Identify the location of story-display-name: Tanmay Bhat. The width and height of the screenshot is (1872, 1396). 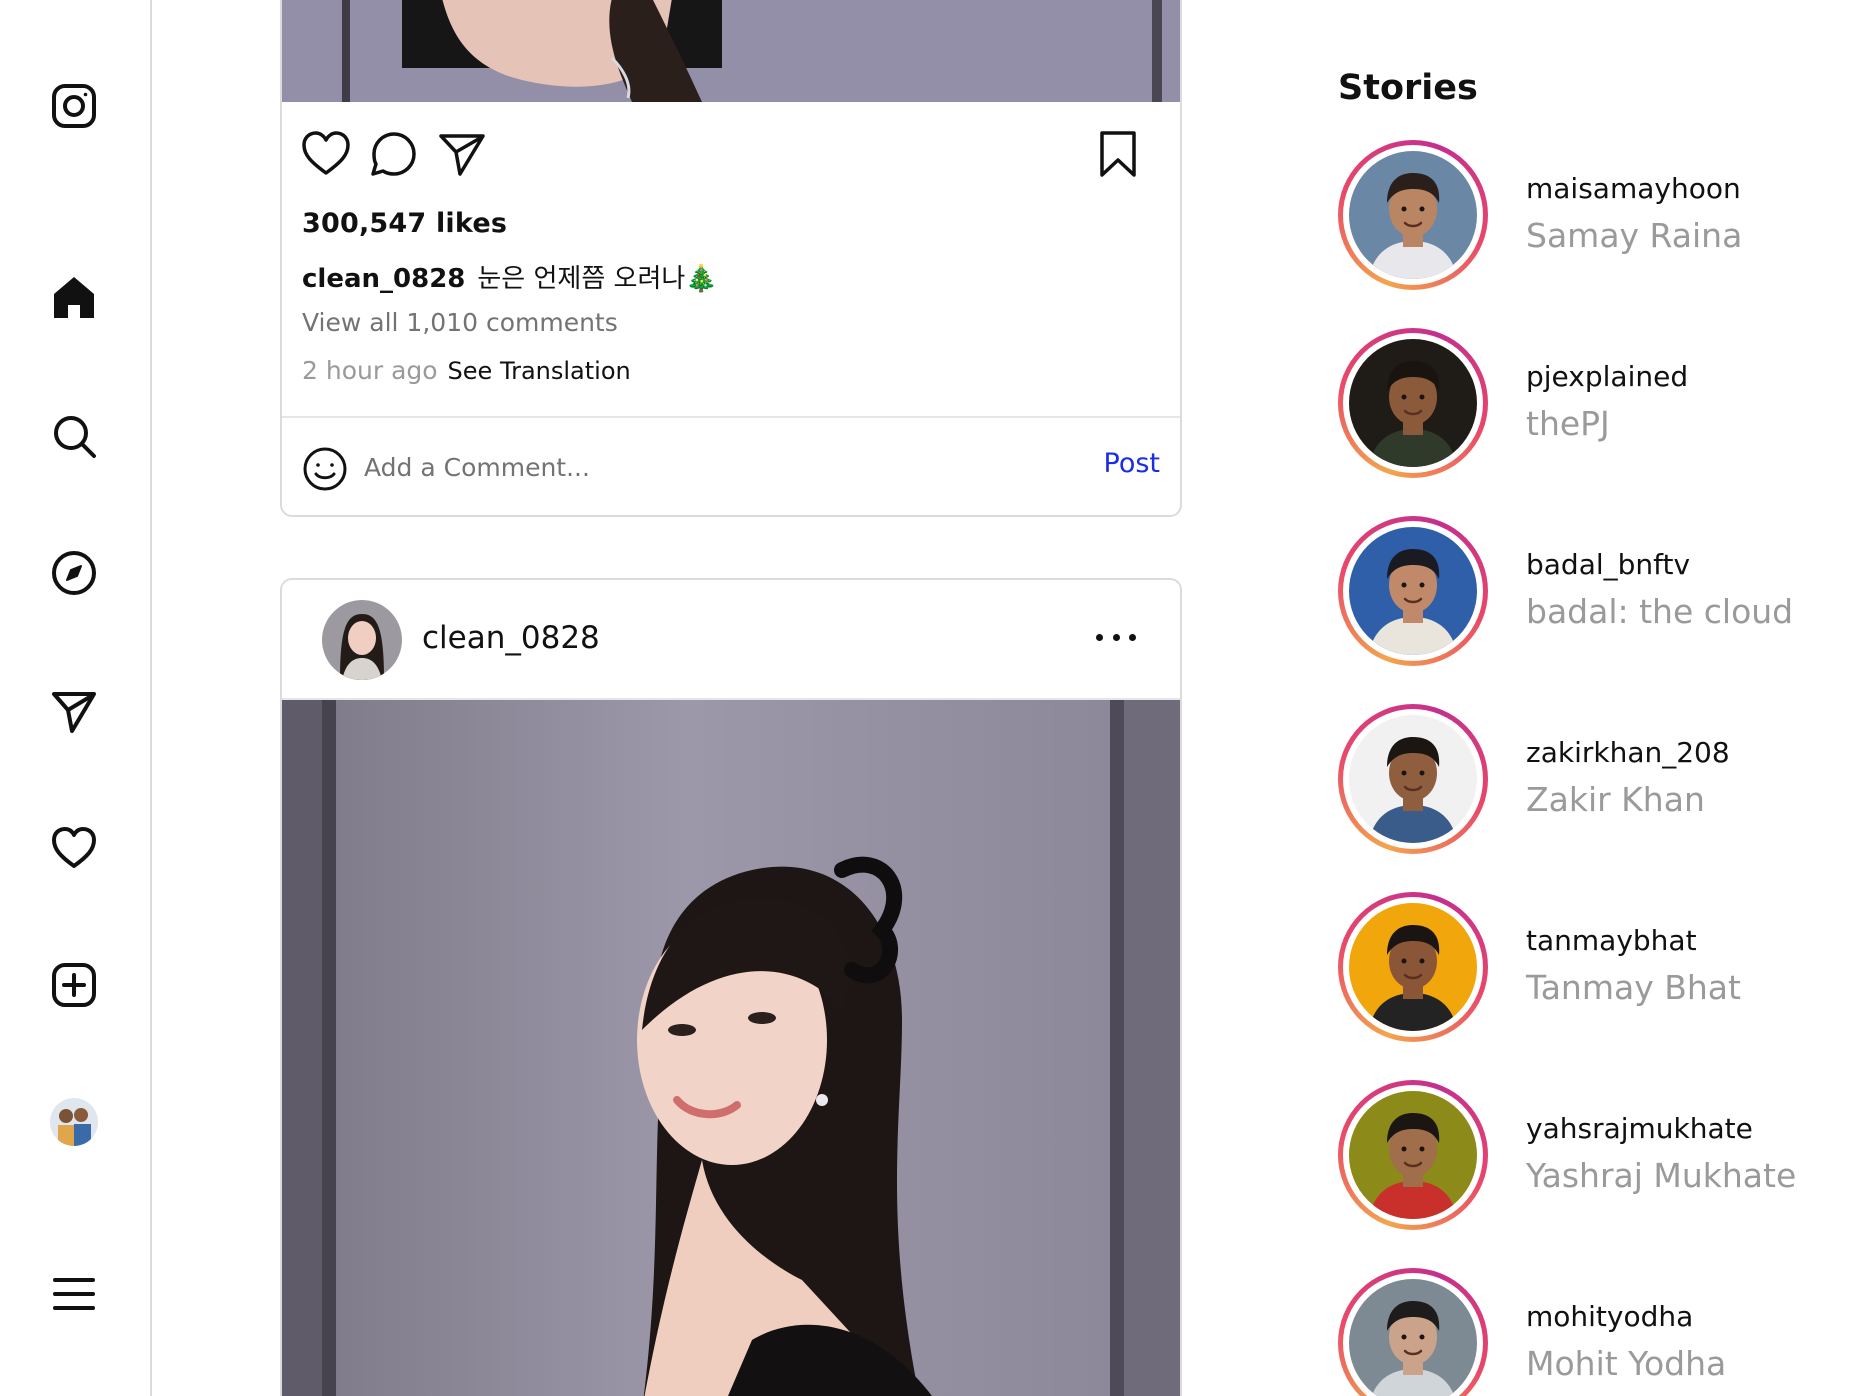
(1633, 987).